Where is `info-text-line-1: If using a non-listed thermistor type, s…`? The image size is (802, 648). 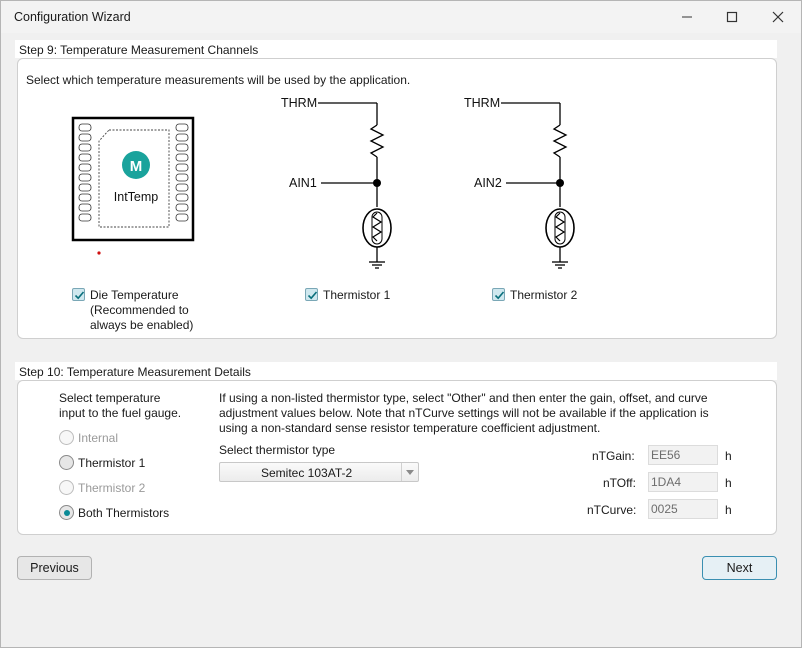
info-text-line-1: If using a non-listed thermistor type, s… is located at coordinates (463, 398).